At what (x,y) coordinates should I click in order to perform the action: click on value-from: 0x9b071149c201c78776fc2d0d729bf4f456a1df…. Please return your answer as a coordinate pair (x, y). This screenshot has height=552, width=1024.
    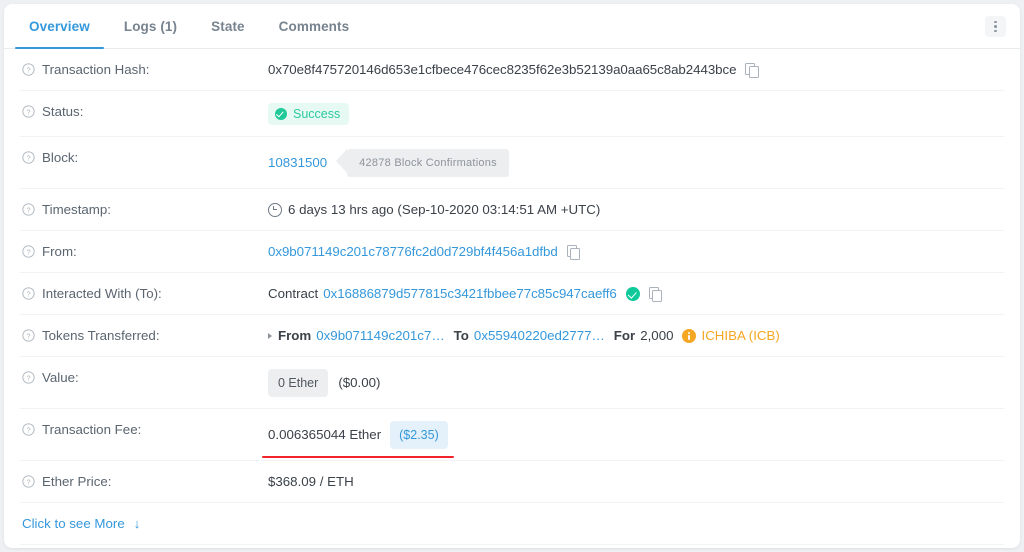
    Looking at the image, I should click on (636, 252).